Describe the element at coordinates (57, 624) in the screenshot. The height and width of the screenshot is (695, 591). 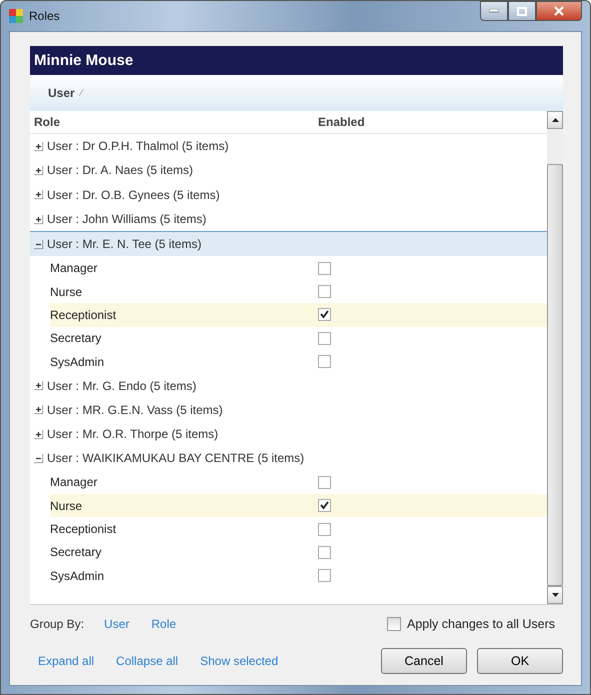
I see `group-by-label: Group By:` at that location.